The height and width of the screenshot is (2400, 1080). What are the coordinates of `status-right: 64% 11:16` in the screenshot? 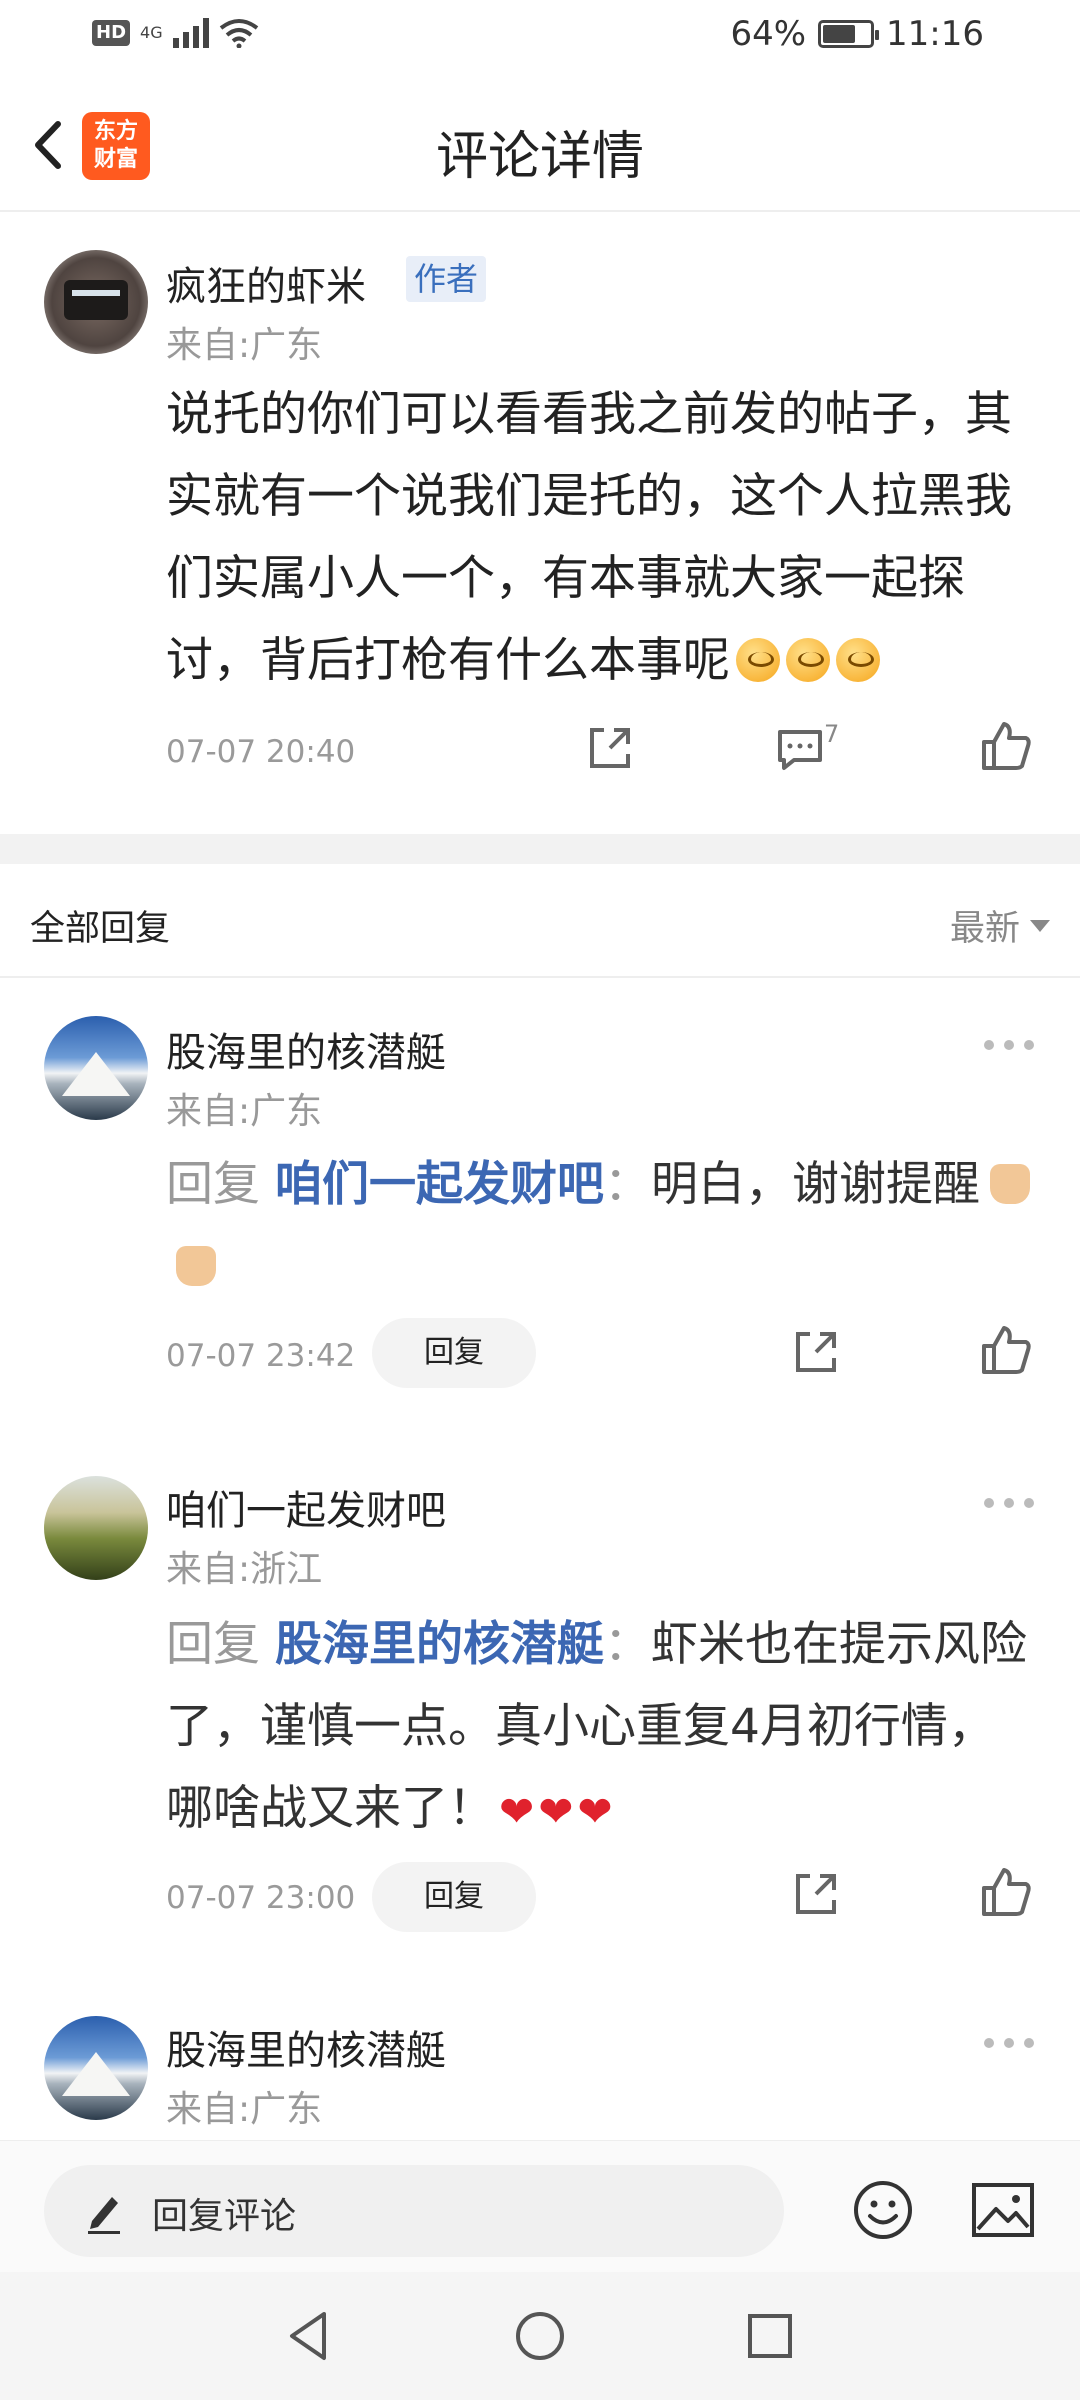 It's located at (857, 34).